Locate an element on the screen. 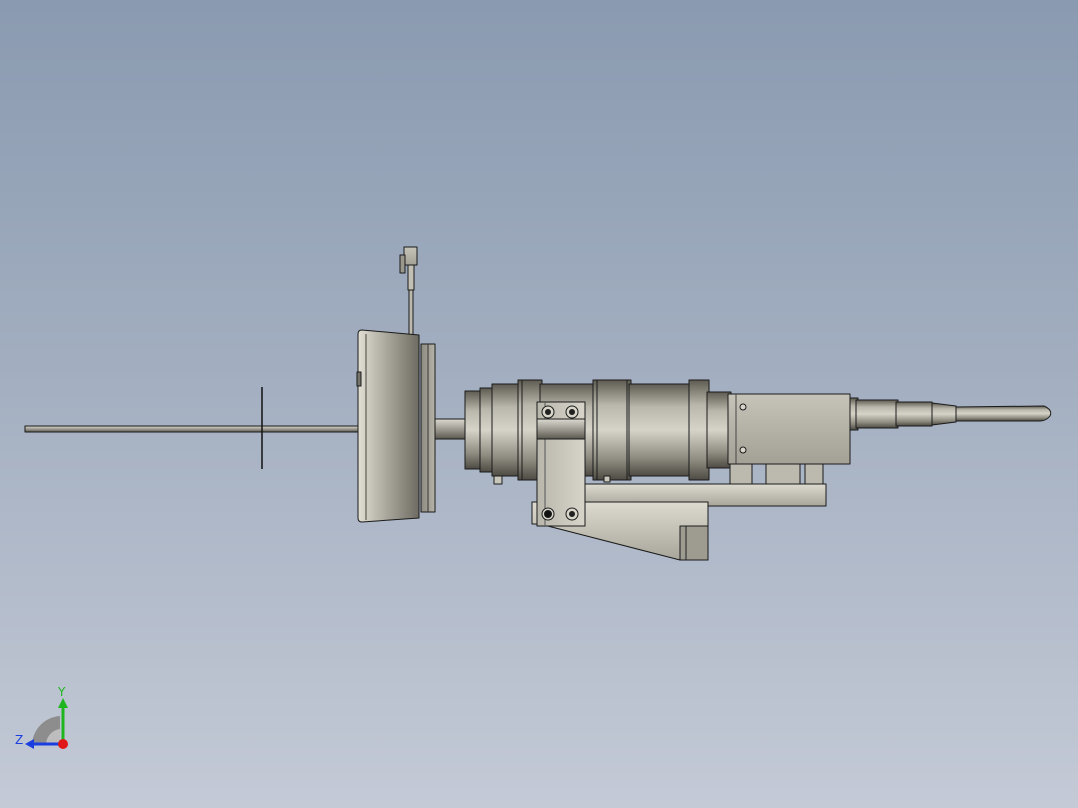  x-axis-dot is located at coordinates (63, 744).